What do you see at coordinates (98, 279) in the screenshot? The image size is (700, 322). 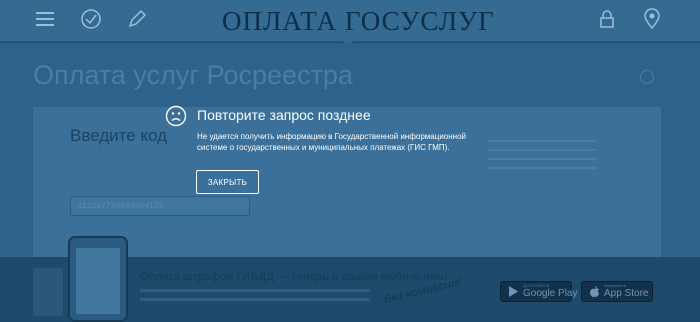 I see `phone-illustration` at bounding box center [98, 279].